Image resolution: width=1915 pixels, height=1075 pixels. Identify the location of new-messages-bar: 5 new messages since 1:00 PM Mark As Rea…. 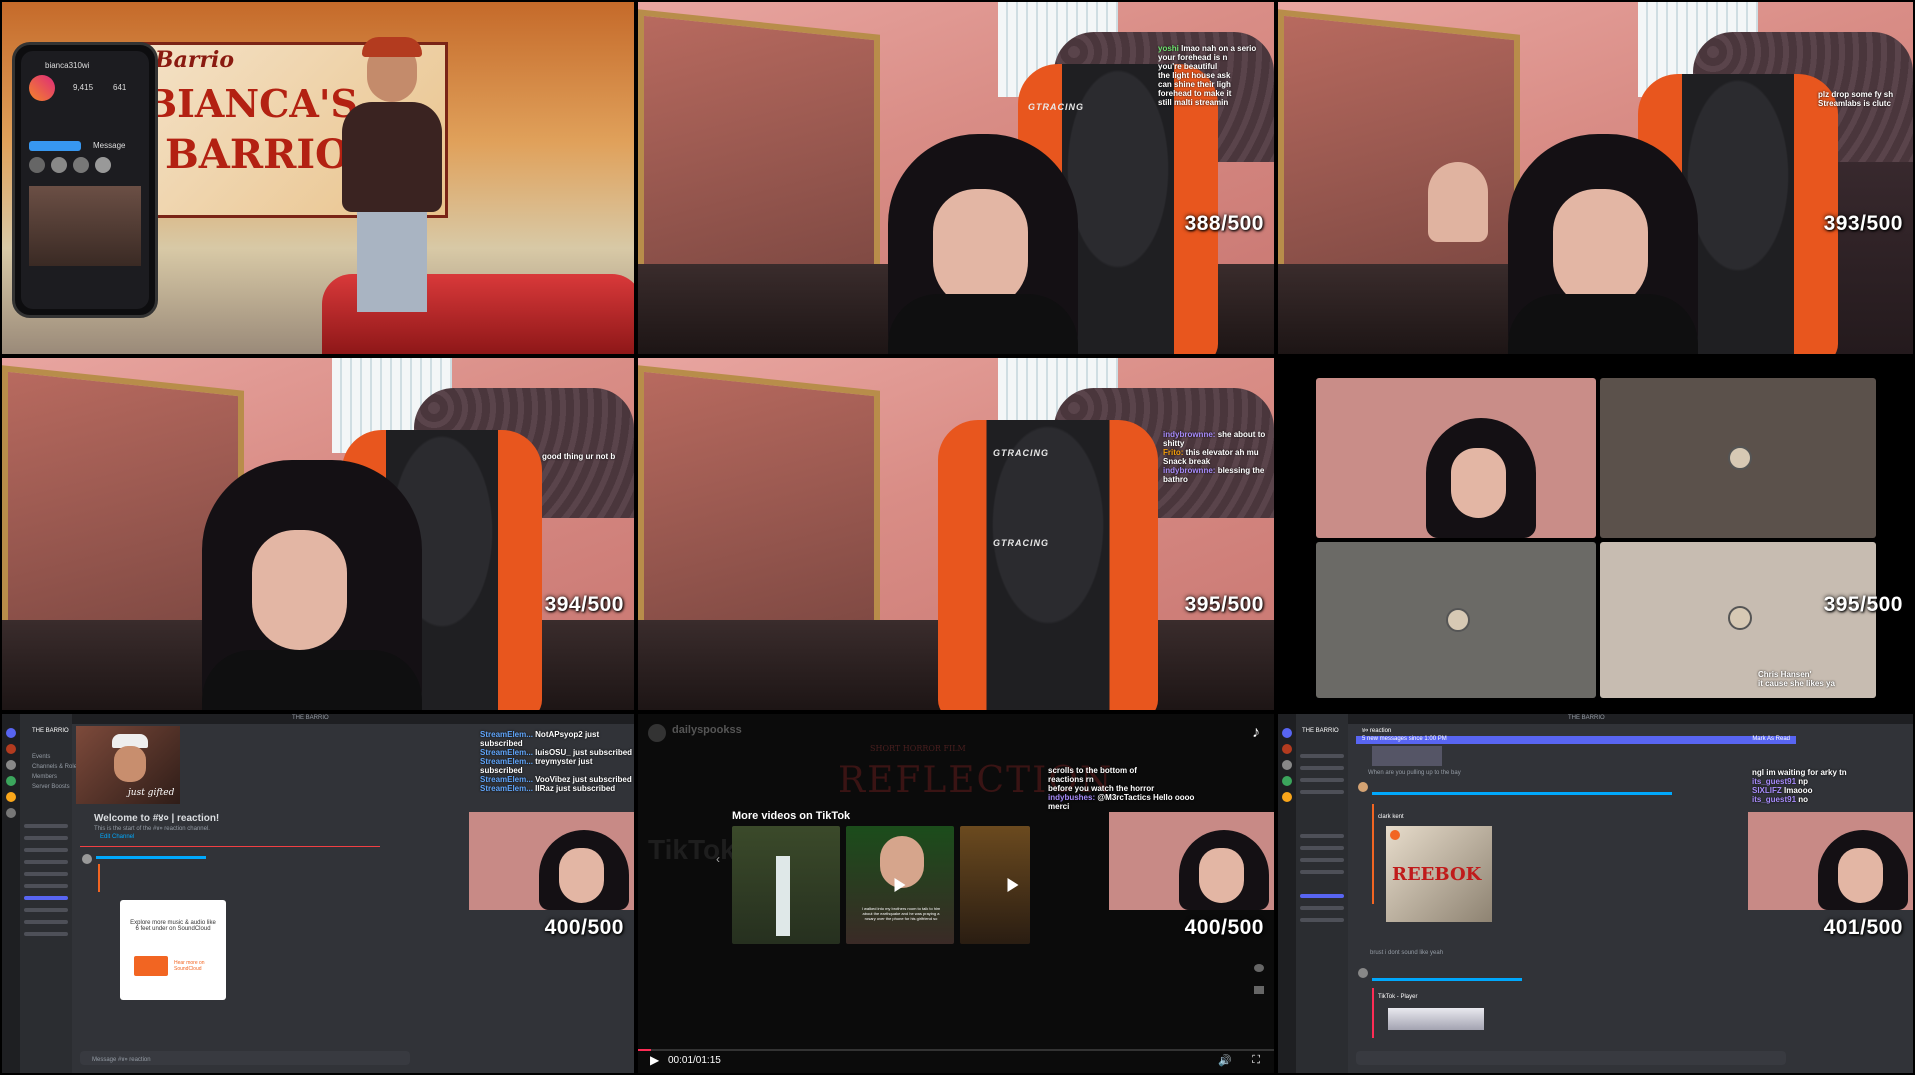
(1576, 740).